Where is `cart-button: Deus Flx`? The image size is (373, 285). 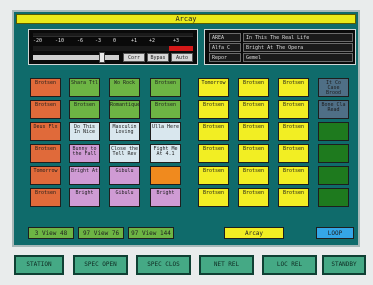 cart-button: Deus Flx is located at coordinates (45, 131).